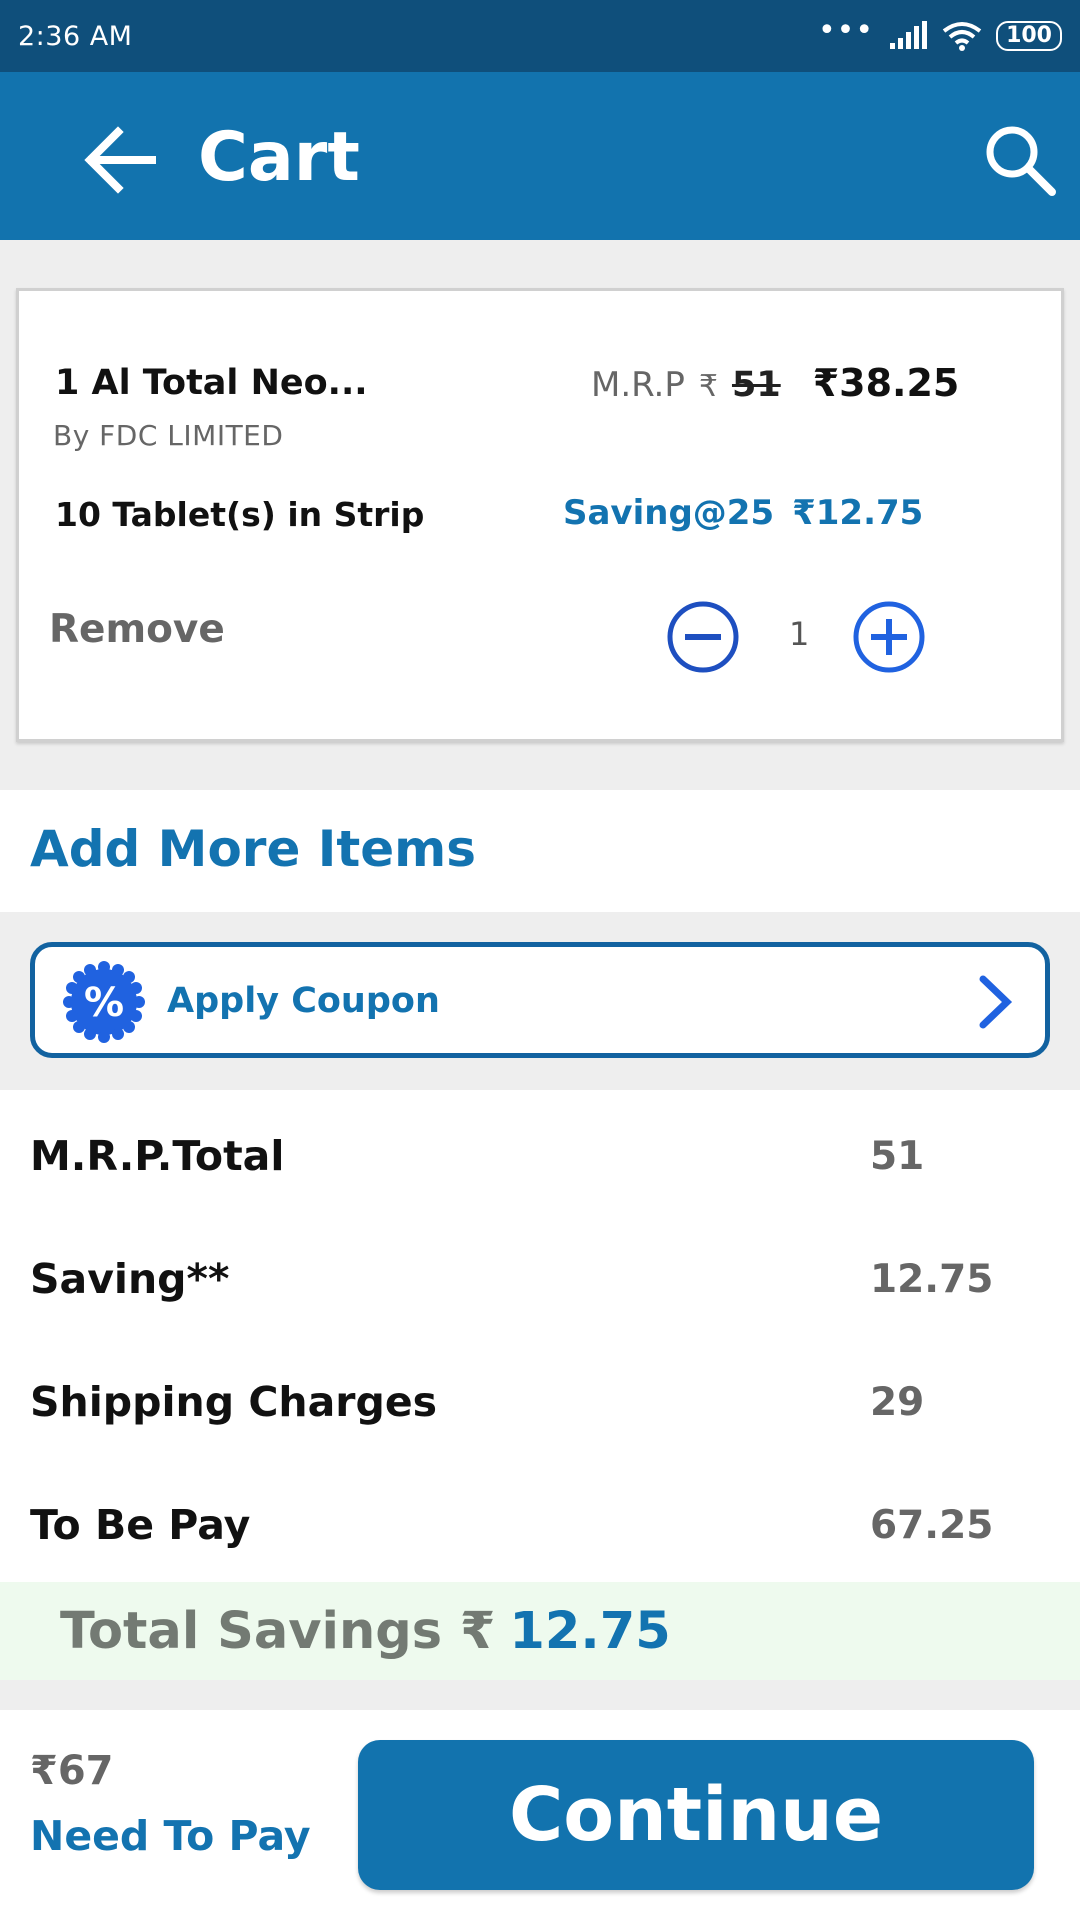  Describe the element at coordinates (140, 1525) in the screenshot. I see `summary-label: To Be Pay` at that location.